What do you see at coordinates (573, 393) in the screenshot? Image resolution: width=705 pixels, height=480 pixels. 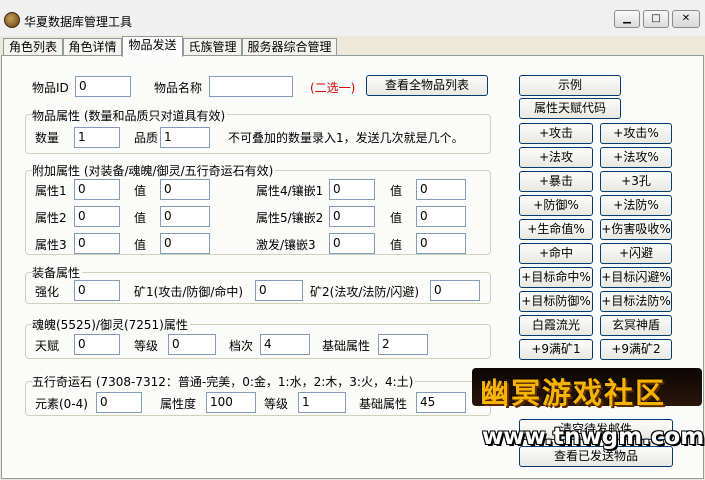 I see `watermark-title: 幽冥游戏社区` at bounding box center [573, 393].